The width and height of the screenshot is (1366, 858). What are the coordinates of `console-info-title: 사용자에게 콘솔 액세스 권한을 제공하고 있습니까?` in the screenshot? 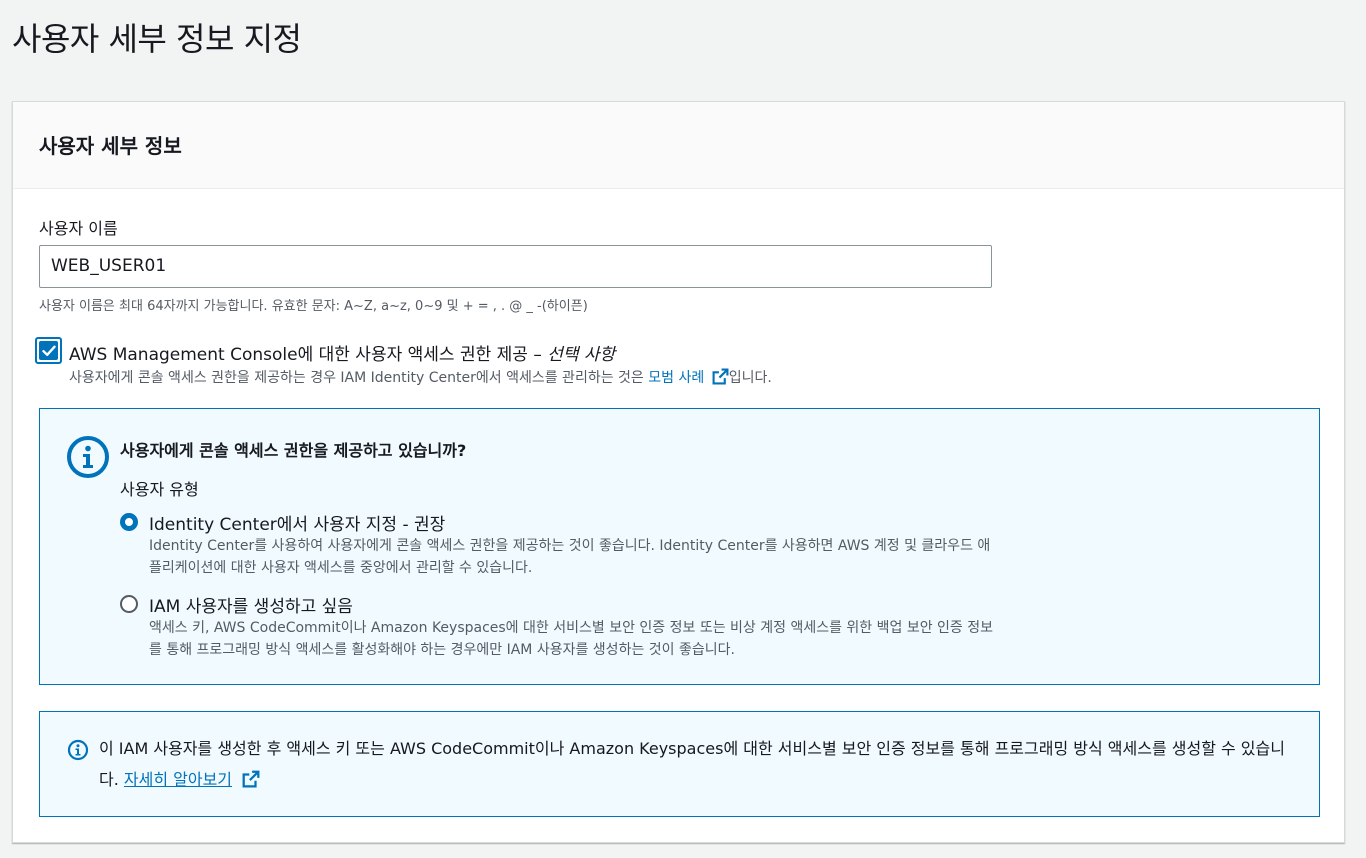 It's located at (293, 450).